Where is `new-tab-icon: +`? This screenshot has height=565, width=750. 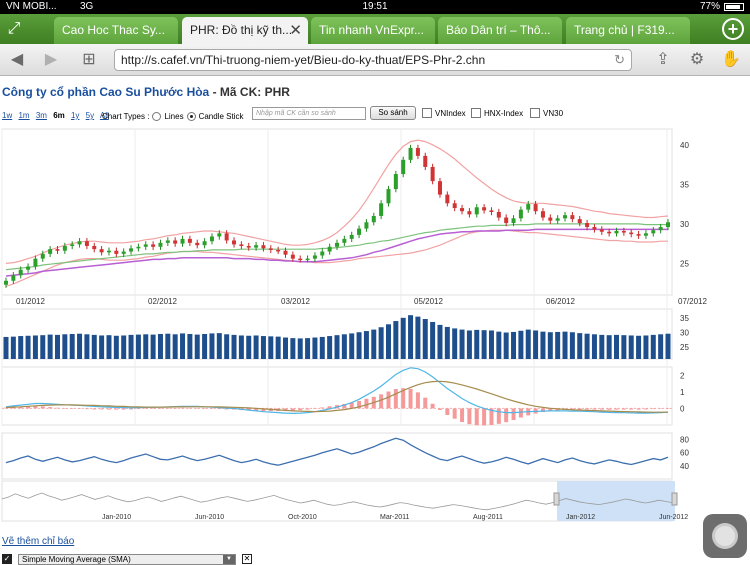 new-tab-icon: + is located at coordinates (733, 29).